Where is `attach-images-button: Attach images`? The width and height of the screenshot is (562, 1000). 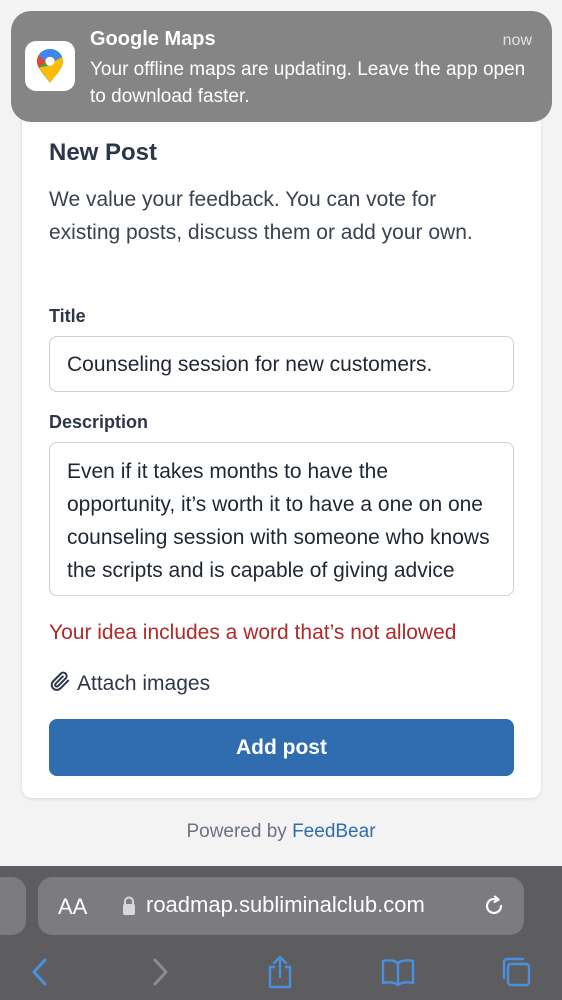 attach-images-button: Attach images is located at coordinates (129, 684).